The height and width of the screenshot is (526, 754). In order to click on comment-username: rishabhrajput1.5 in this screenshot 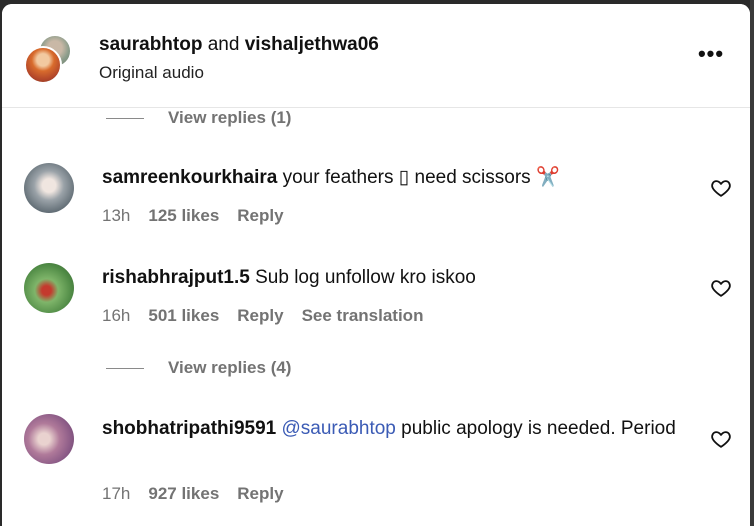, I will do `click(176, 277)`.